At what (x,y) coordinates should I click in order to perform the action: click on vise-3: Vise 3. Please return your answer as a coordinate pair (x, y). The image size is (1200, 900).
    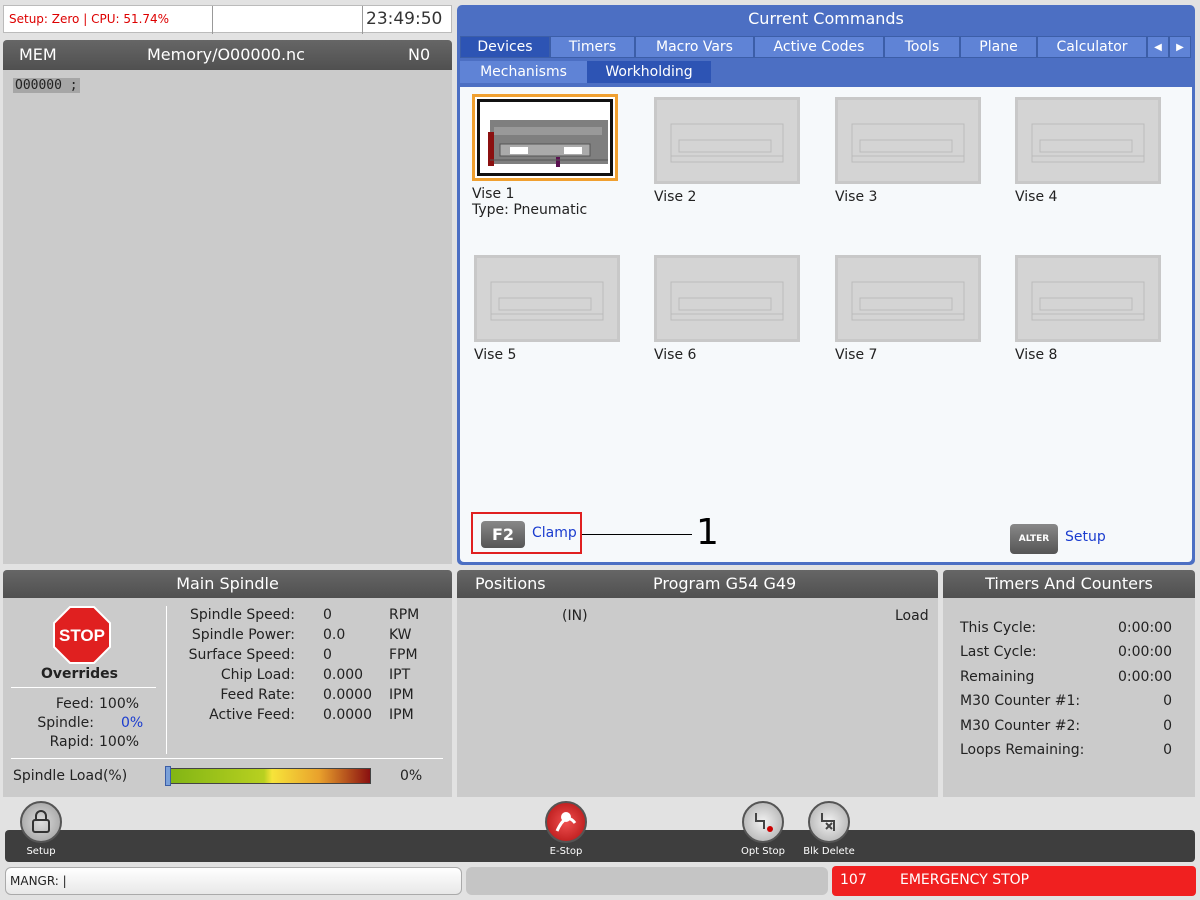
    Looking at the image, I should click on (910, 151).